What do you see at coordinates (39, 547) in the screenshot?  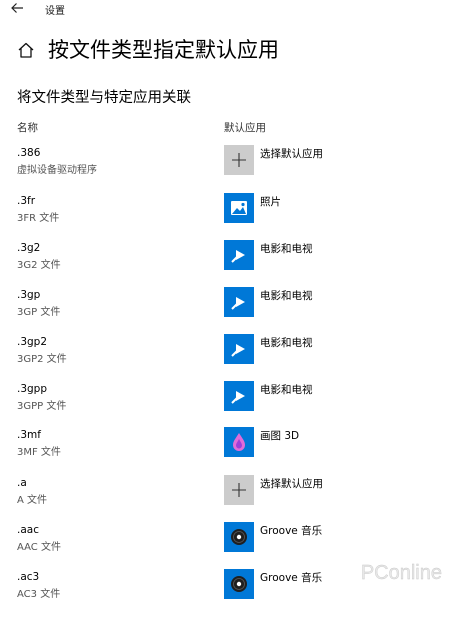 I see `file-type-description: AAC 文件` at bounding box center [39, 547].